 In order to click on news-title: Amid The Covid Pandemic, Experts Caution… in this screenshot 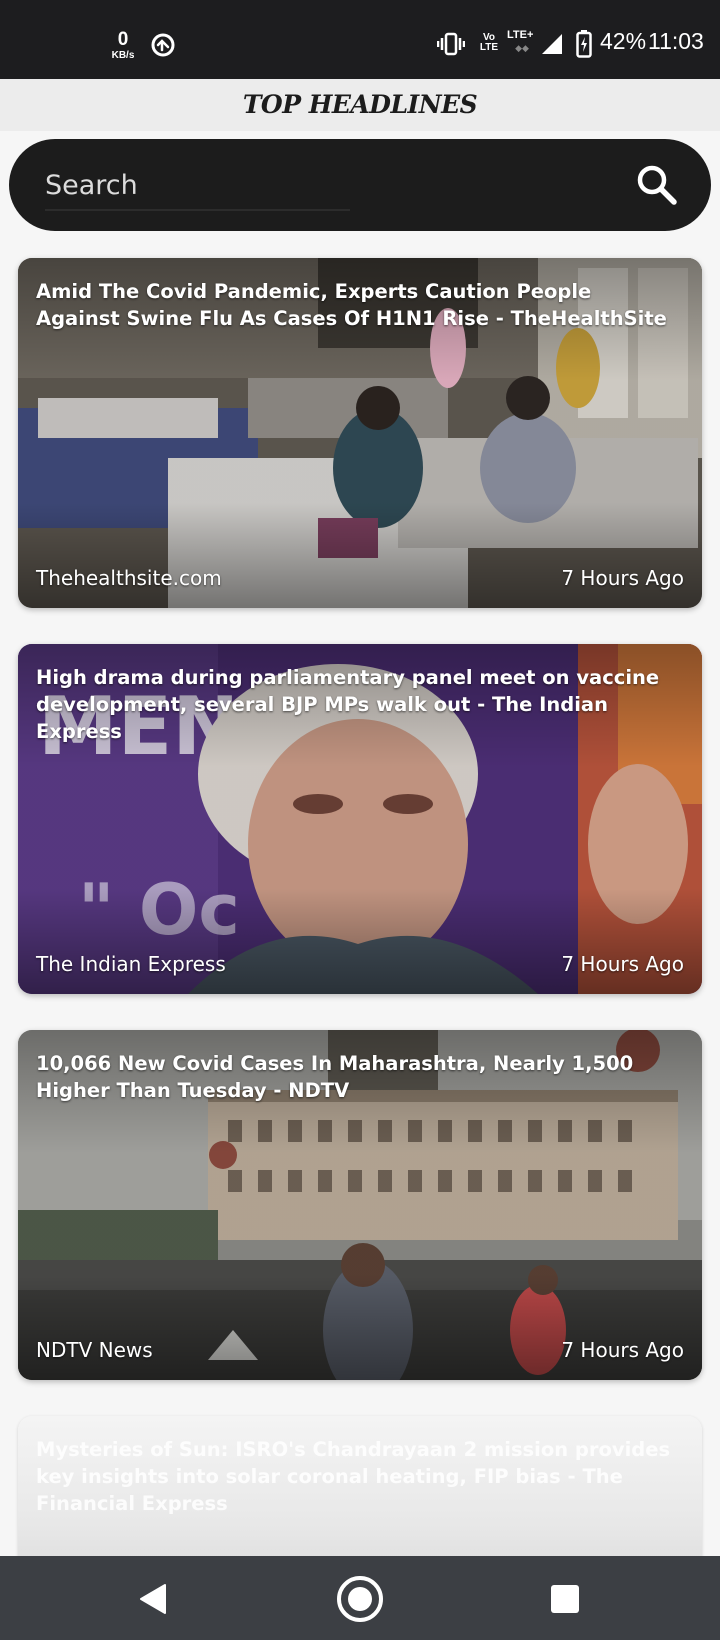, I will do `click(351, 305)`.